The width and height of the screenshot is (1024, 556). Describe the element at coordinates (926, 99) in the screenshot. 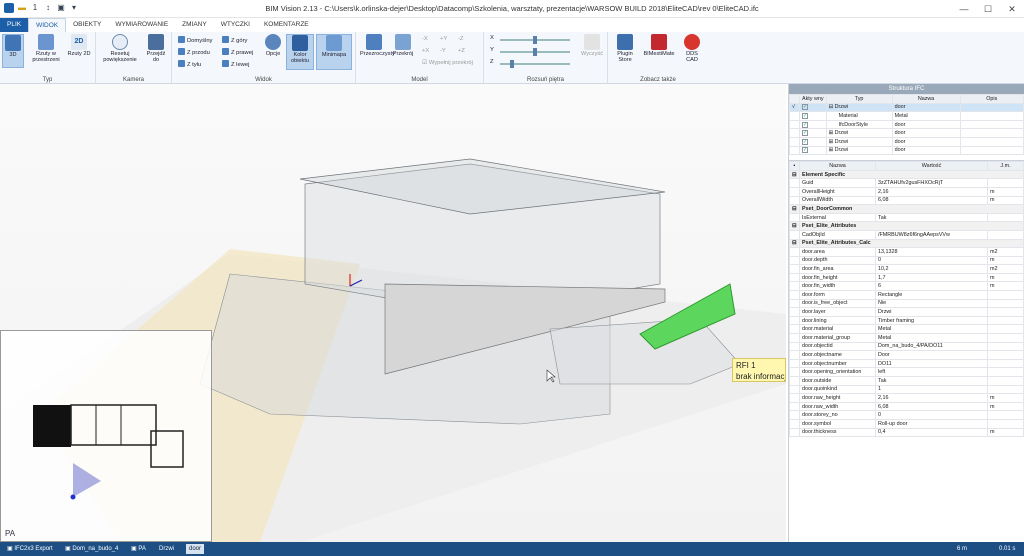

I see `col-nazwa: Nazwa` at that location.